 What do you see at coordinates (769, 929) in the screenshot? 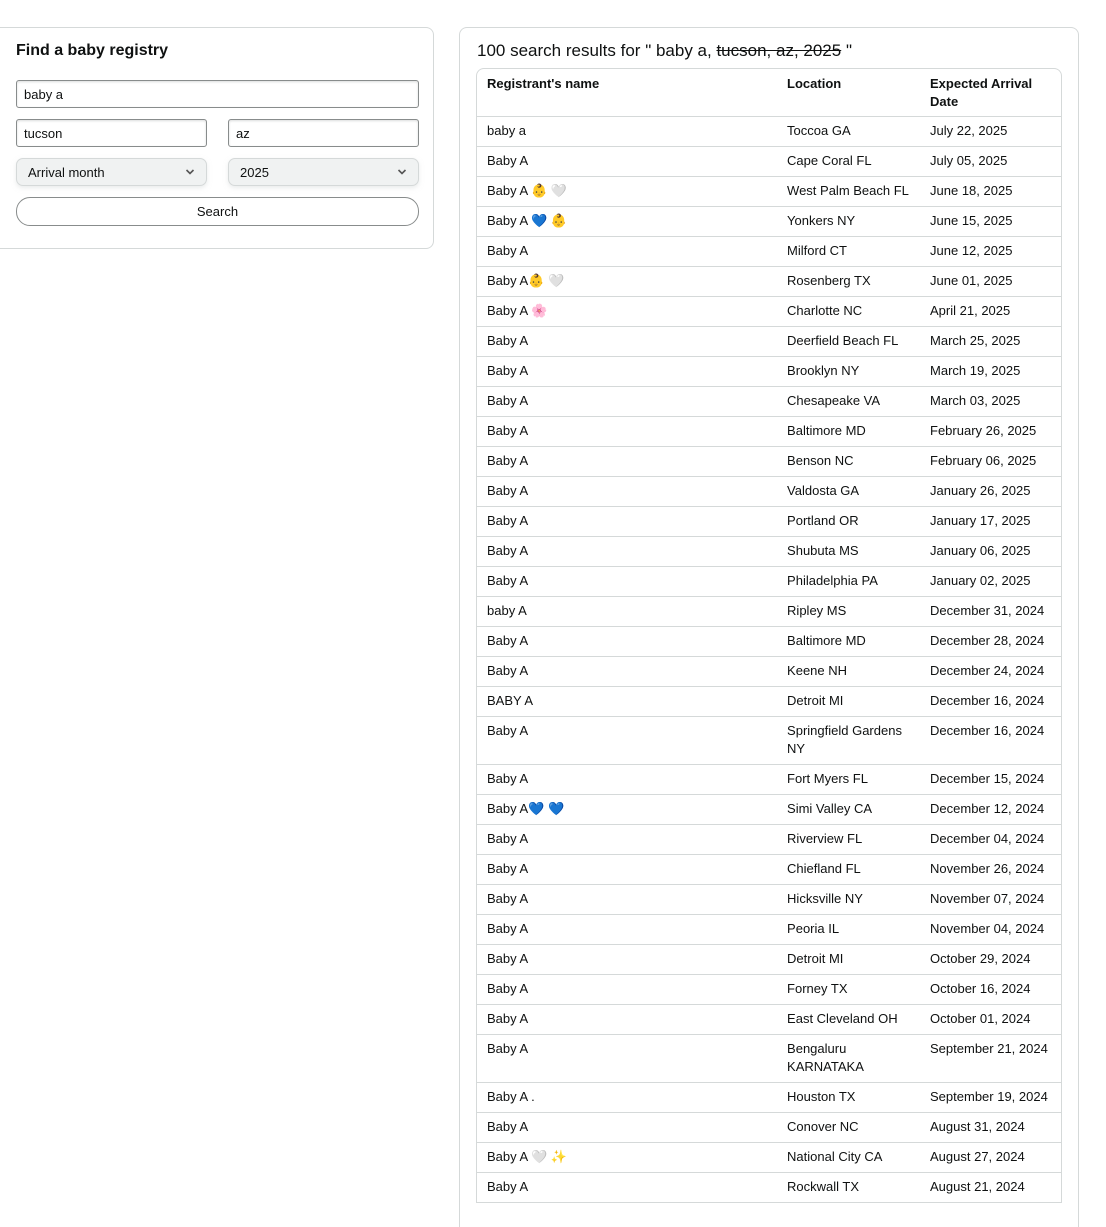
I see `table-row: Baby A Peoria IL November 04, 2024` at bounding box center [769, 929].